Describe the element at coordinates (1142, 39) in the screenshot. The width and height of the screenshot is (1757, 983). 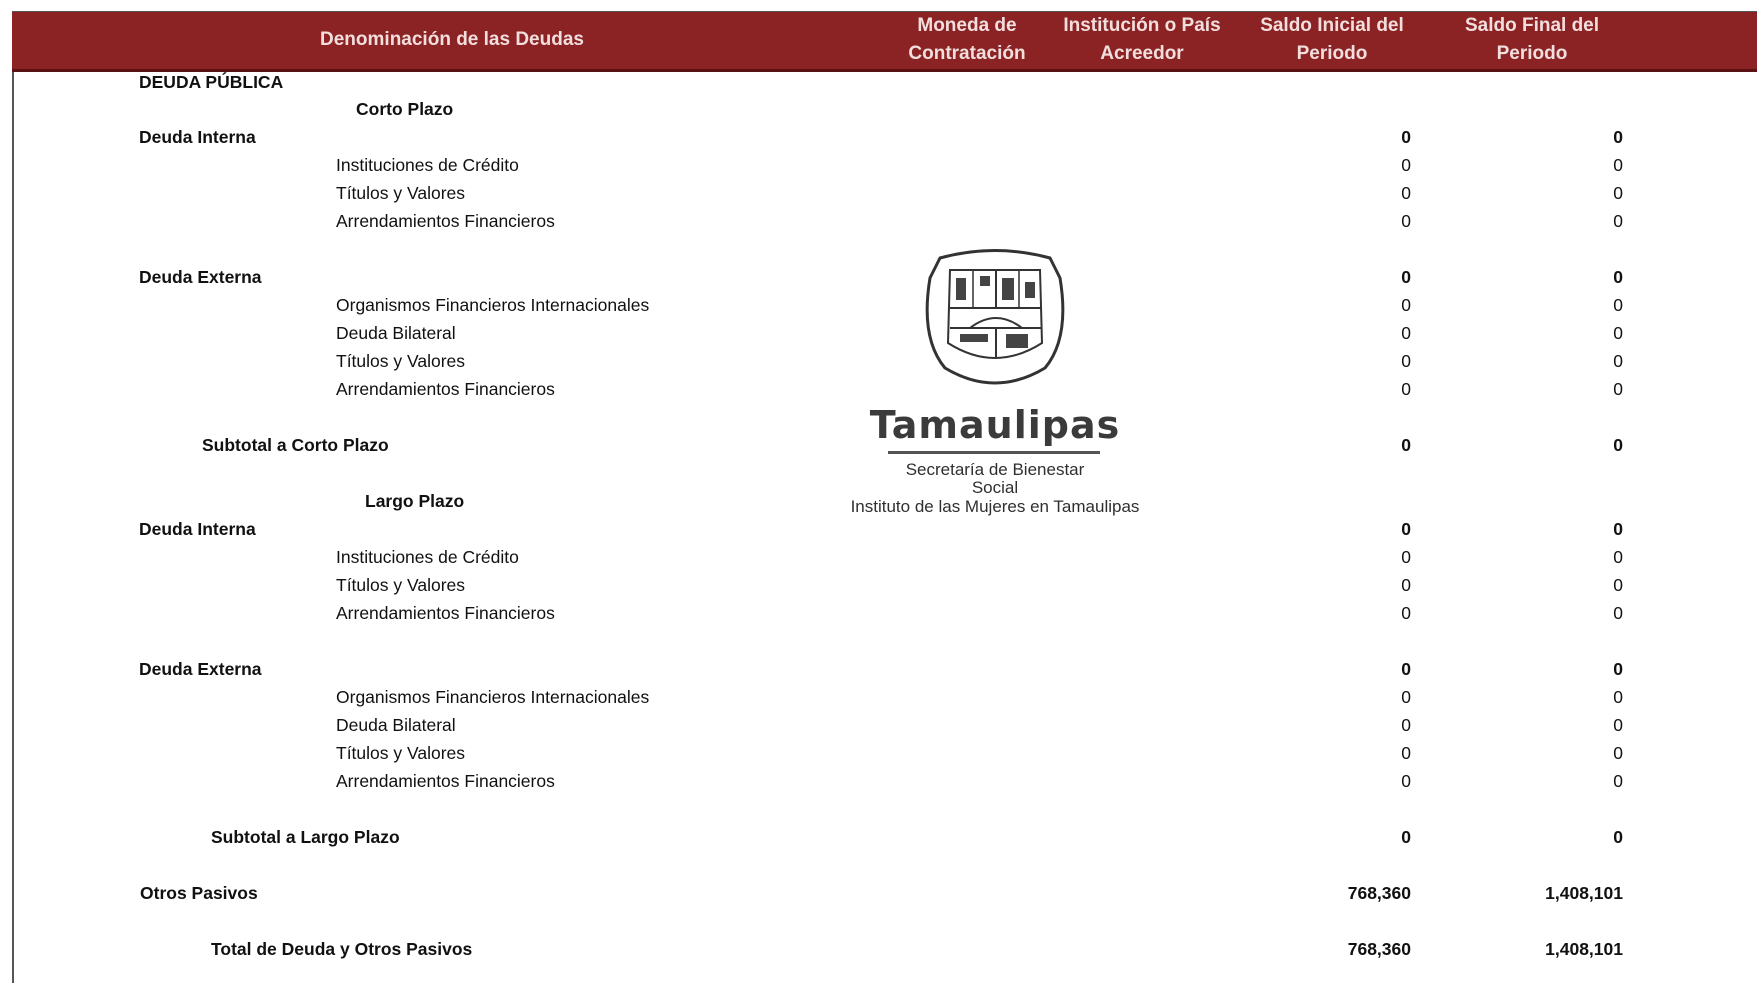
I see `header-institucion: Institución o País Acreedor` at that location.